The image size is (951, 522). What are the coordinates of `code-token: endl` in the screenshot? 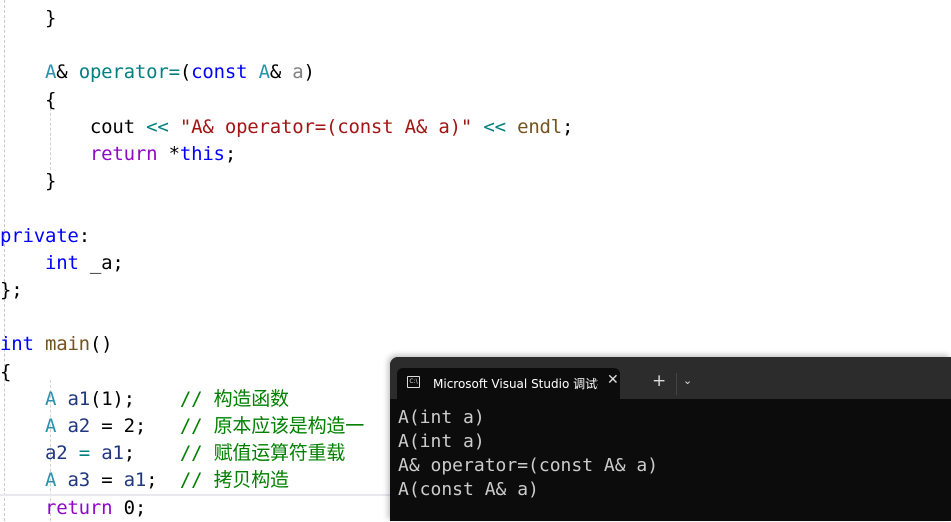 It's located at (540, 126).